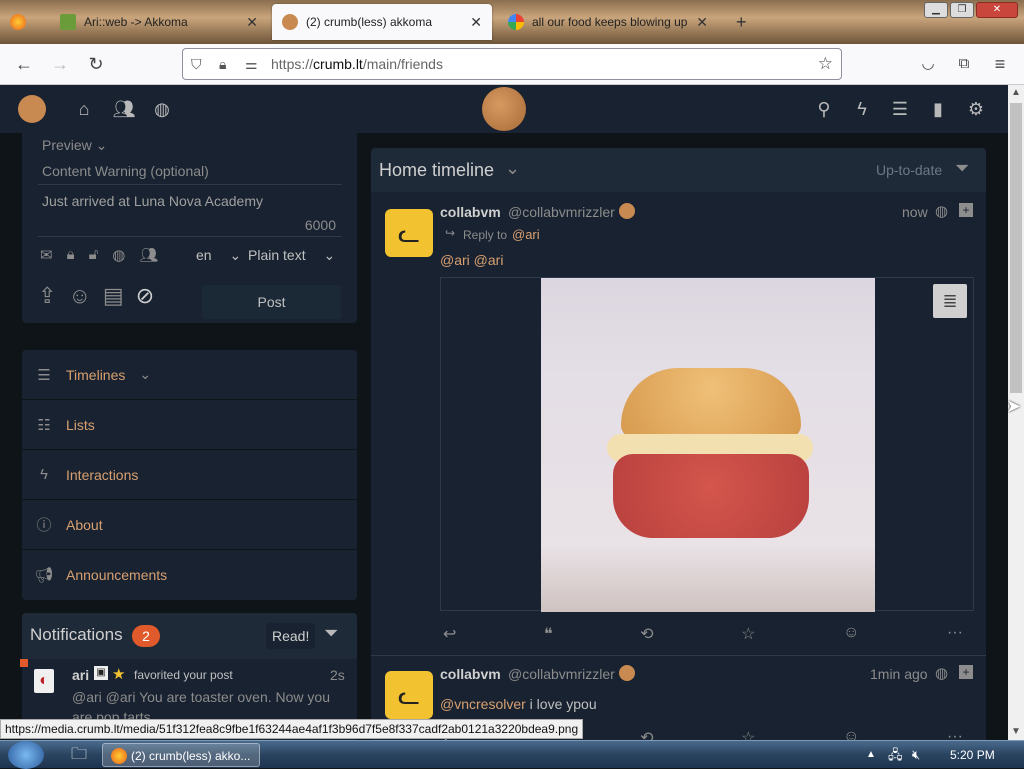 Image resolution: width=1024 pixels, height=769 pixels. Describe the element at coordinates (113, 296) in the screenshot. I see `poll-icon: ▤` at that location.